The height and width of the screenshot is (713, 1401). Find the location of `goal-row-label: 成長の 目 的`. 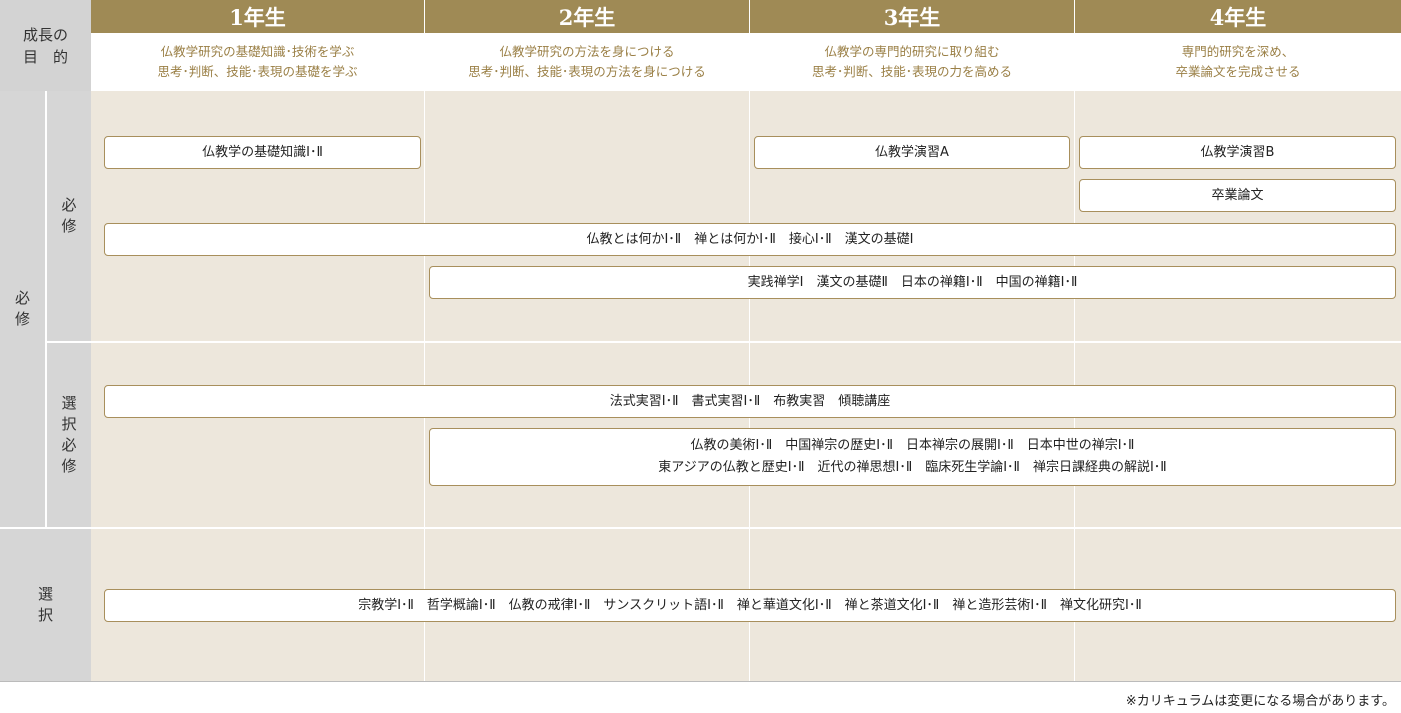

goal-row-label: 成長の 目 的 is located at coordinates (45, 45).